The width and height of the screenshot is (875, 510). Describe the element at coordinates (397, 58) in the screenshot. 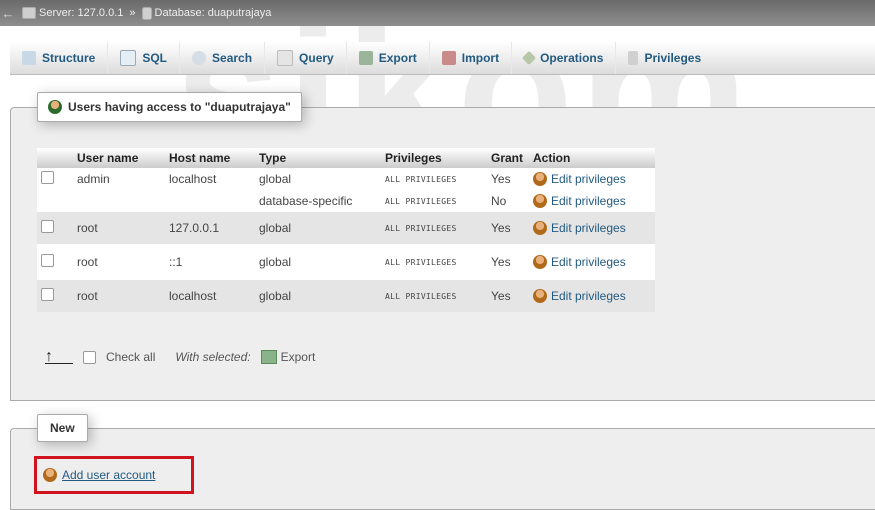

I see `tab-label: Export` at that location.